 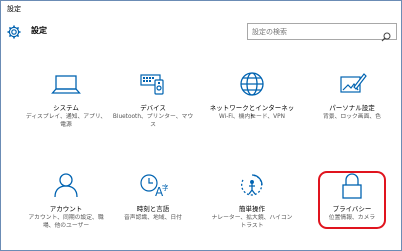 What do you see at coordinates (252, 209) in the screenshot?
I see `tile-label: 簡単操作` at bounding box center [252, 209].